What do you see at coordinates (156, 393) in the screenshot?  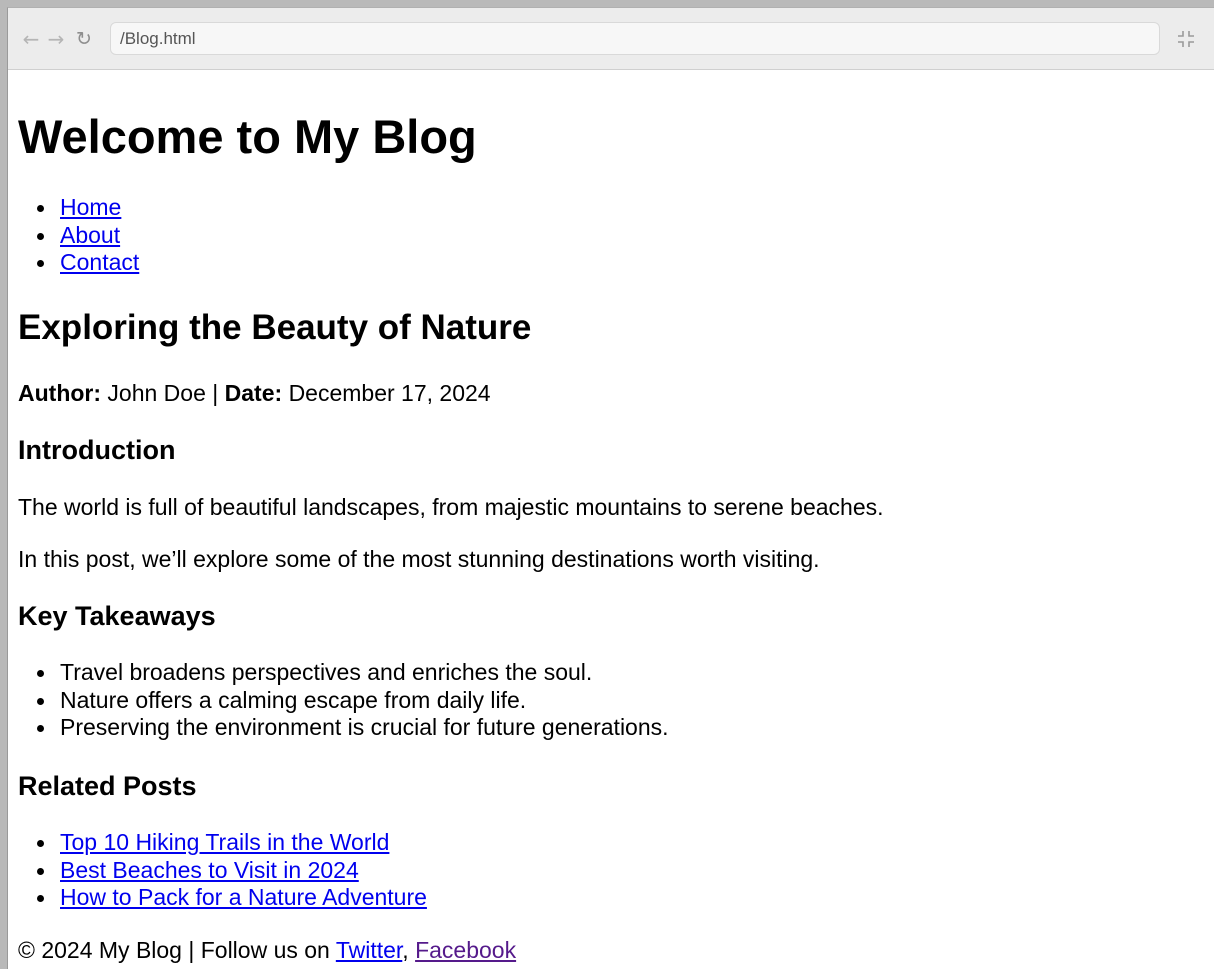 I see `author-name: John Doe` at bounding box center [156, 393].